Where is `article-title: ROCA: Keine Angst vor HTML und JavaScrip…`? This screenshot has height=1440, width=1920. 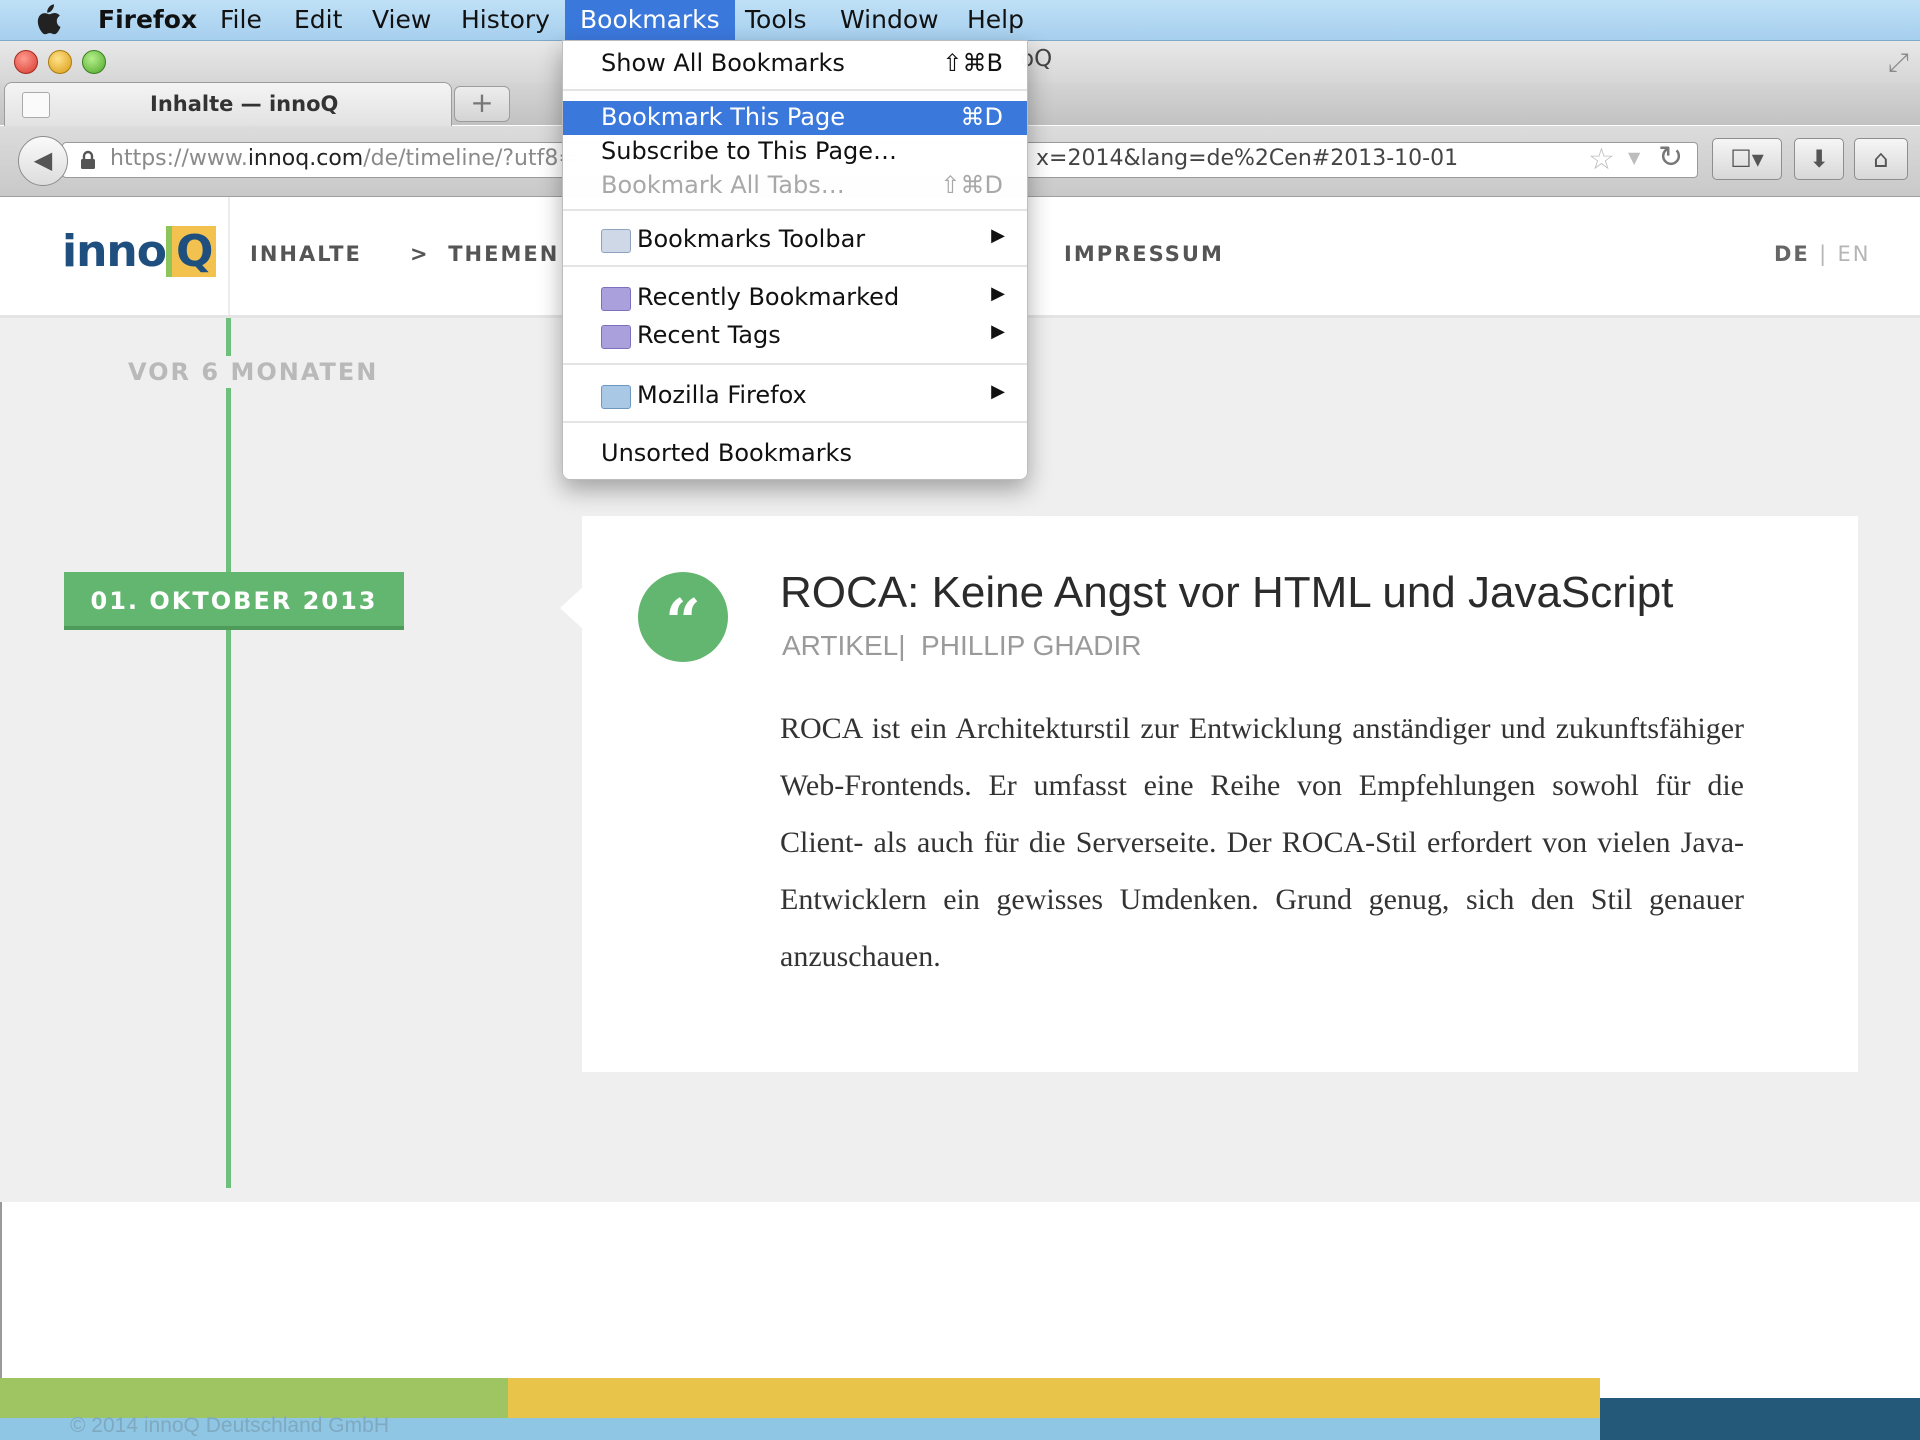 article-title: ROCA: Keine Angst vor HTML und JavaScrip… is located at coordinates (1226, 593).